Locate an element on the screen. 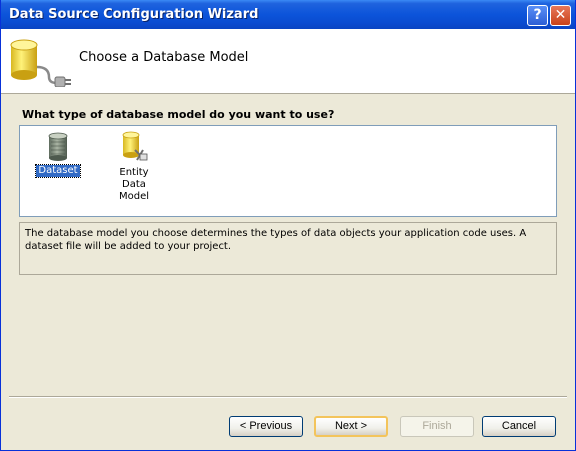 The height and width of the screenshot is (451, 576). close-button: ✕ is located at coordinates (560, 15).